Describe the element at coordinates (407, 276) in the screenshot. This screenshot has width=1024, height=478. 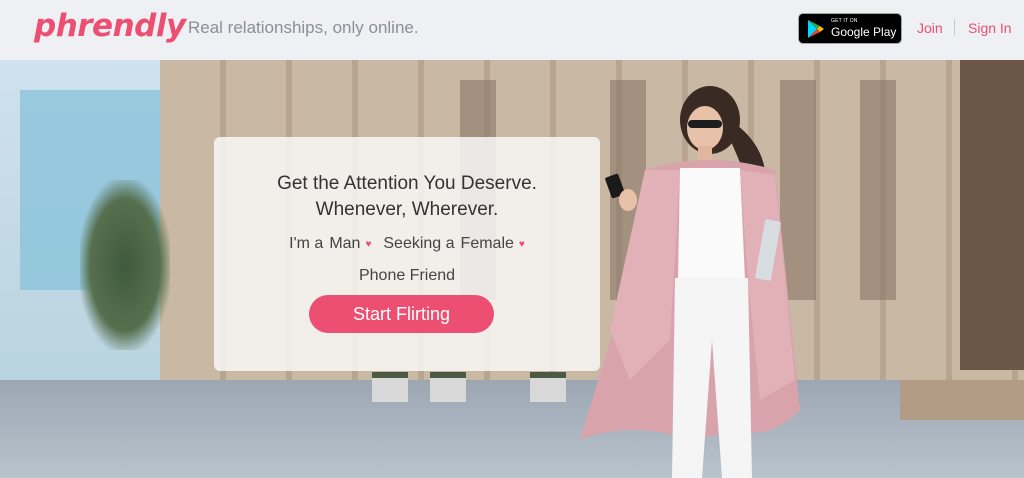
I see `relationship-select: Phone Friend` at that location.